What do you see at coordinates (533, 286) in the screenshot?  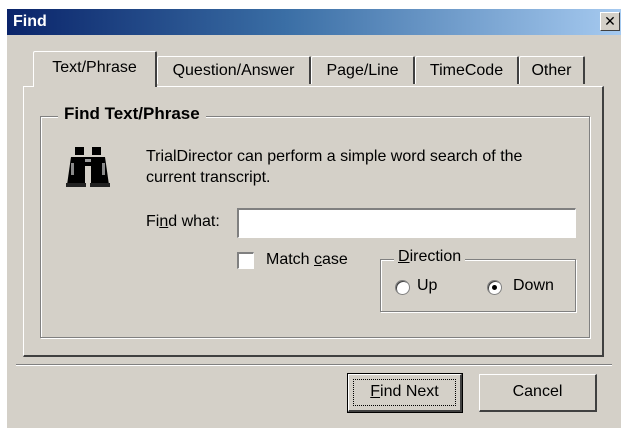 I see `direction-down-label: Down` at bounding box center [533, 286].